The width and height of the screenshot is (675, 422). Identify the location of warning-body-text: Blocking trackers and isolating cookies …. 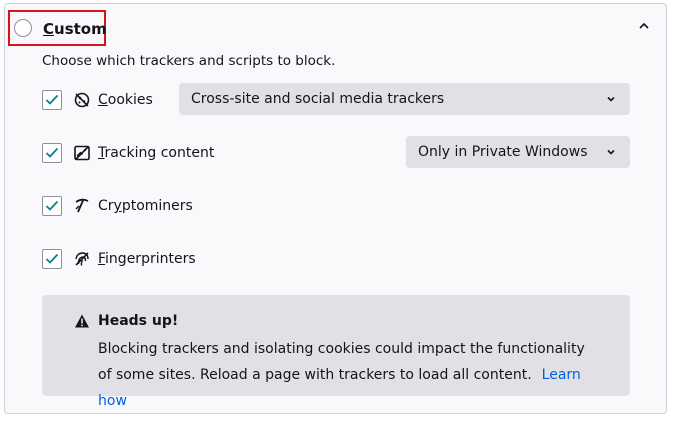
(341, 362).